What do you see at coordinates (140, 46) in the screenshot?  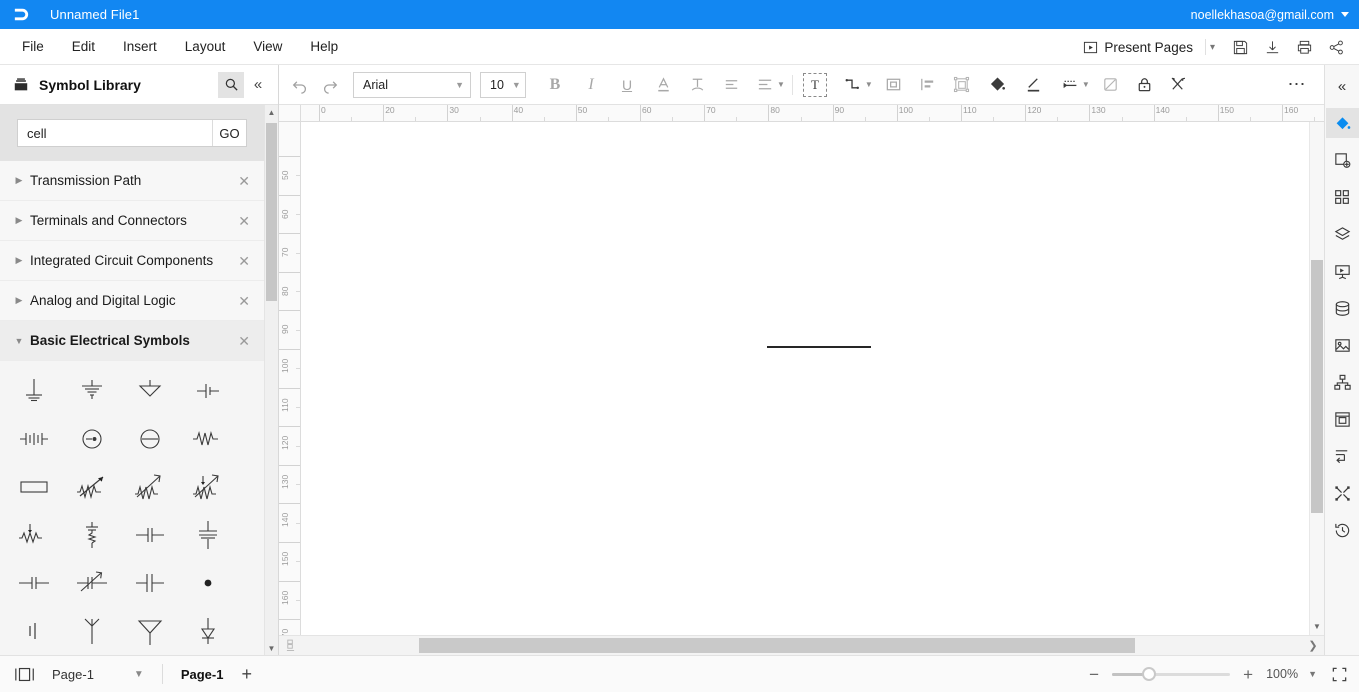 I see `menu-insert: Insert` at bounding box center [140, 46].